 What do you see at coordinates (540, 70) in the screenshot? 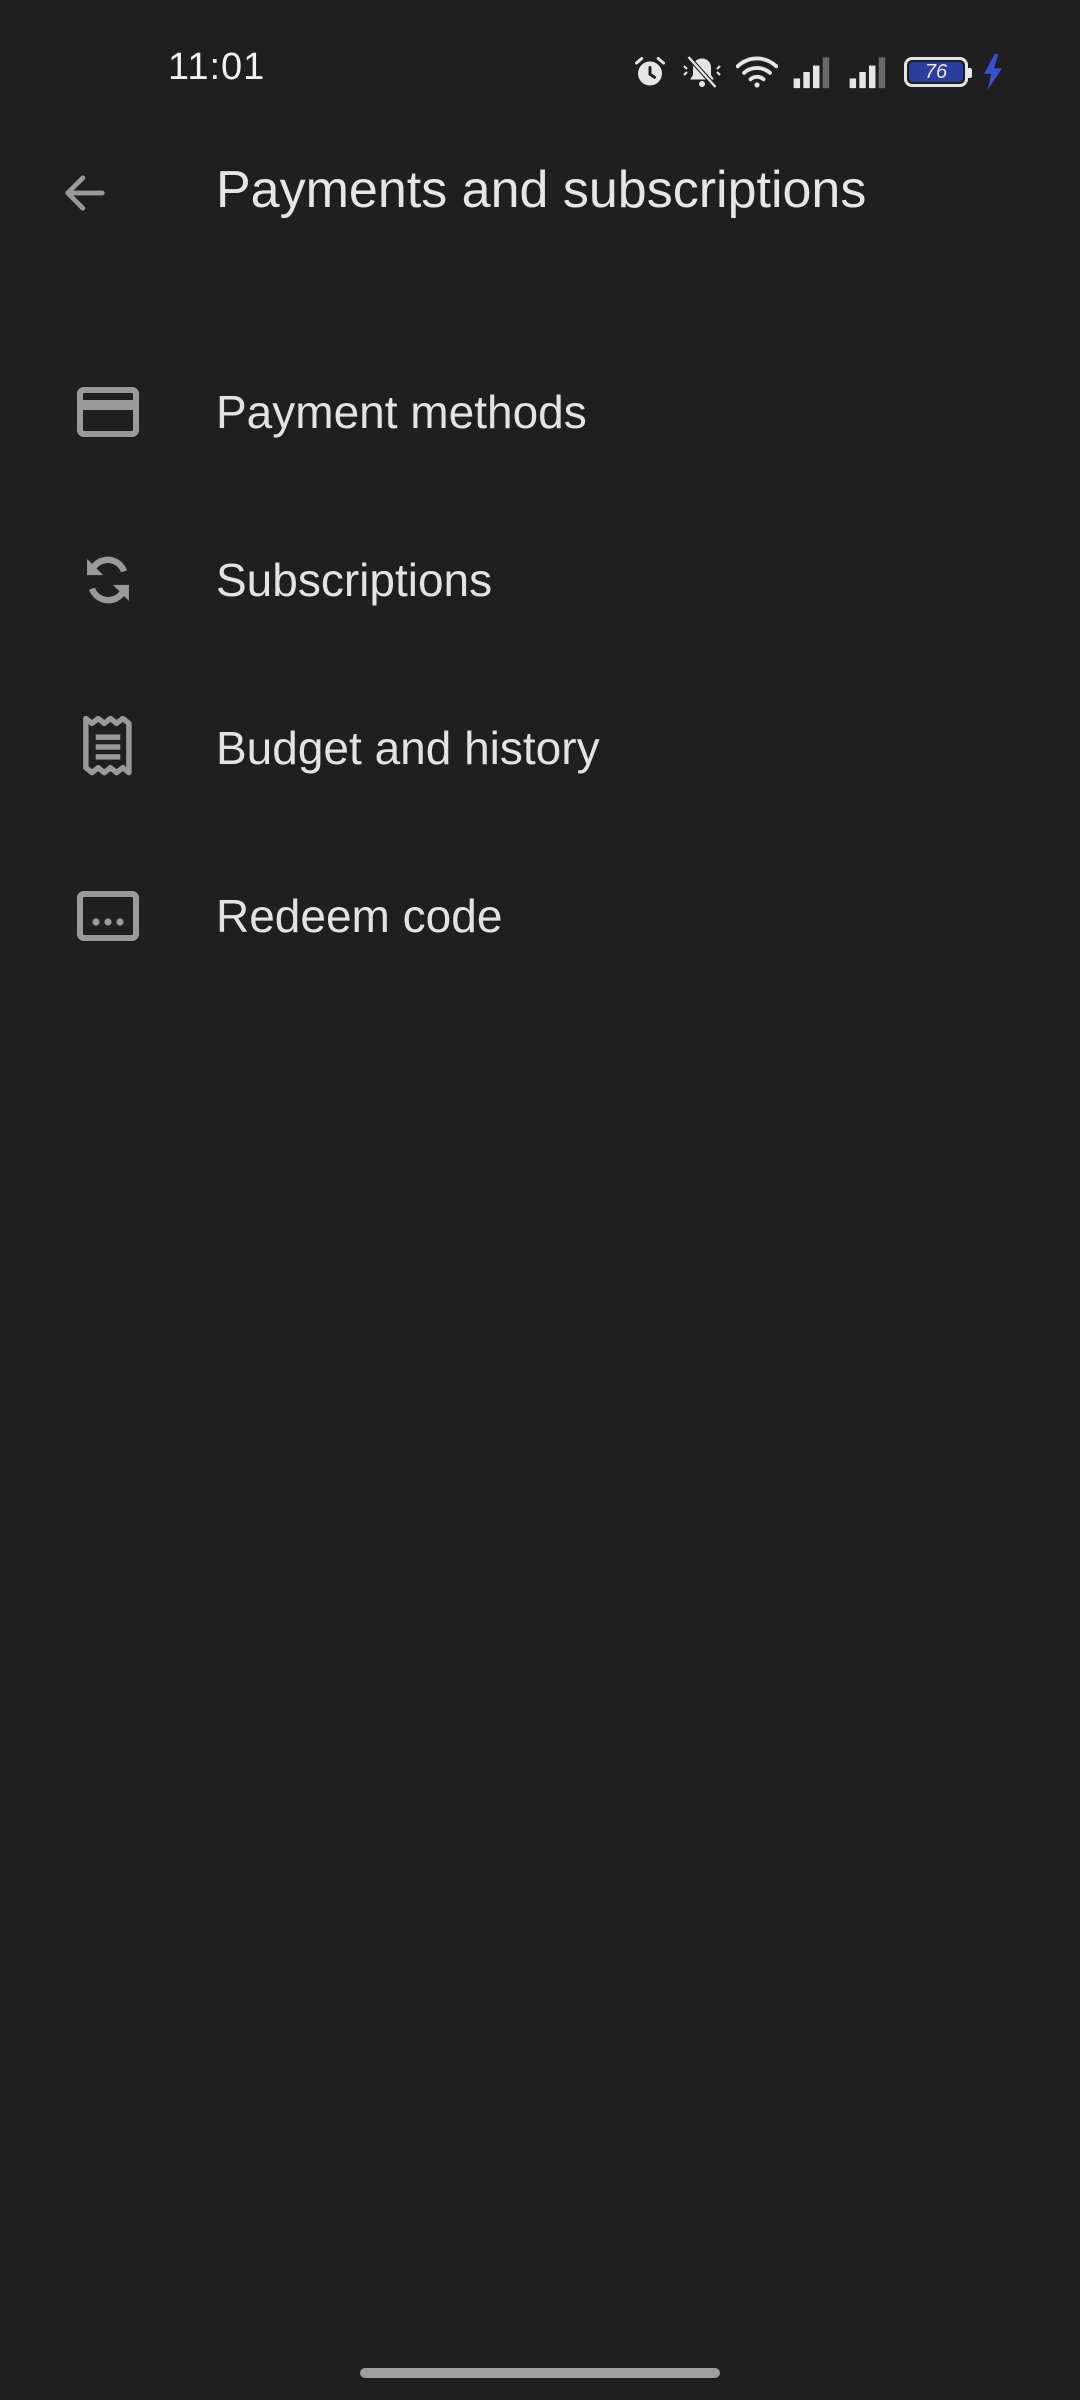
I see `status-bar: 11:01 76` at bounding box center [540, 70].